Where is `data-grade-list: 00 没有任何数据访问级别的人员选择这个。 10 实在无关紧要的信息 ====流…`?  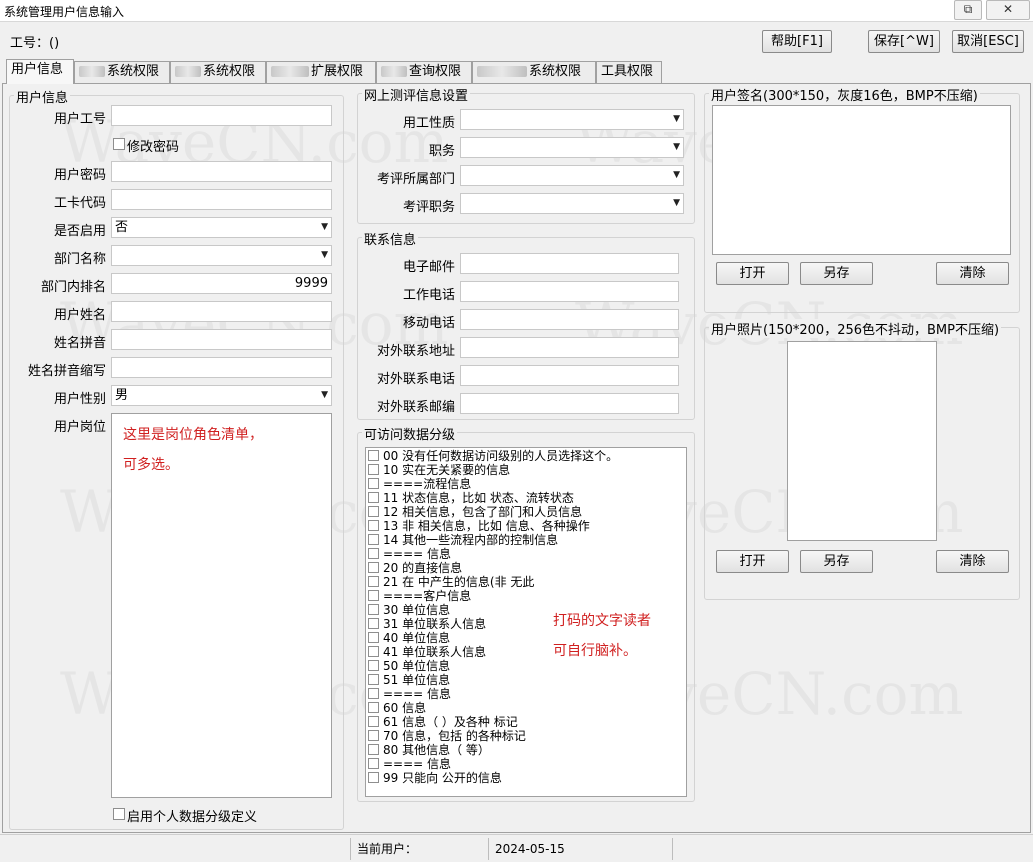 data-grade-list: 00 没有任何数据访问级别的人员选择这个。 10 实在无关紧要的信息 ====流… is located at coordinates (526, 622).